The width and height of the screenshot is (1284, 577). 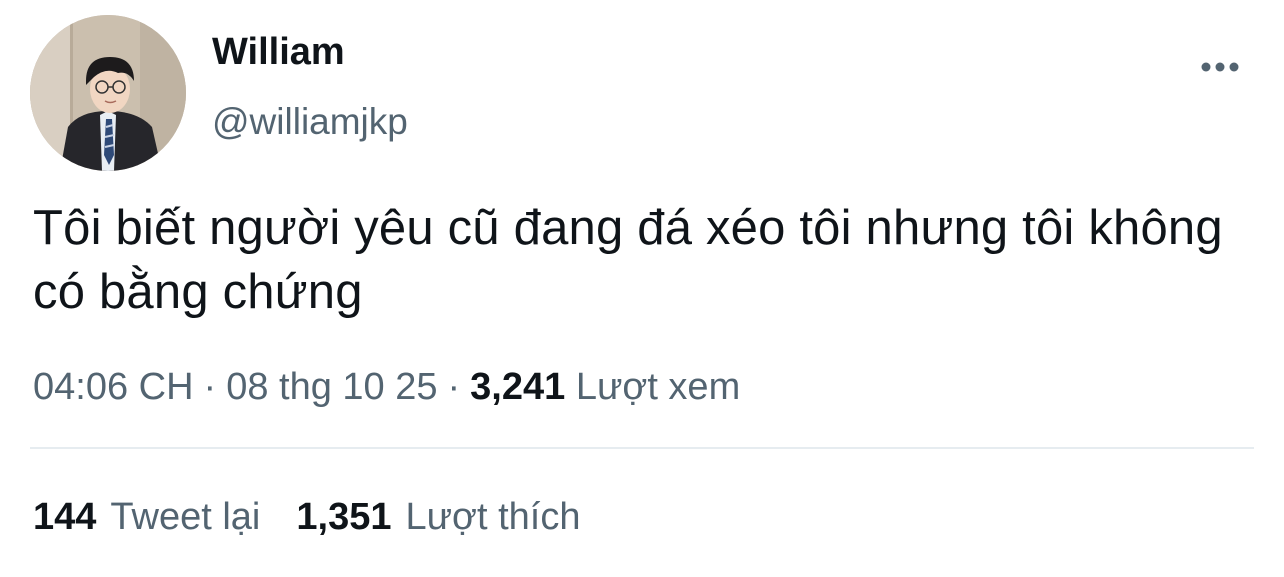 What do you see at coordinates (331, 387) in the screenshot?
I see `tweet-date: 08 thg 10 25` at bounding box center [331, 387].